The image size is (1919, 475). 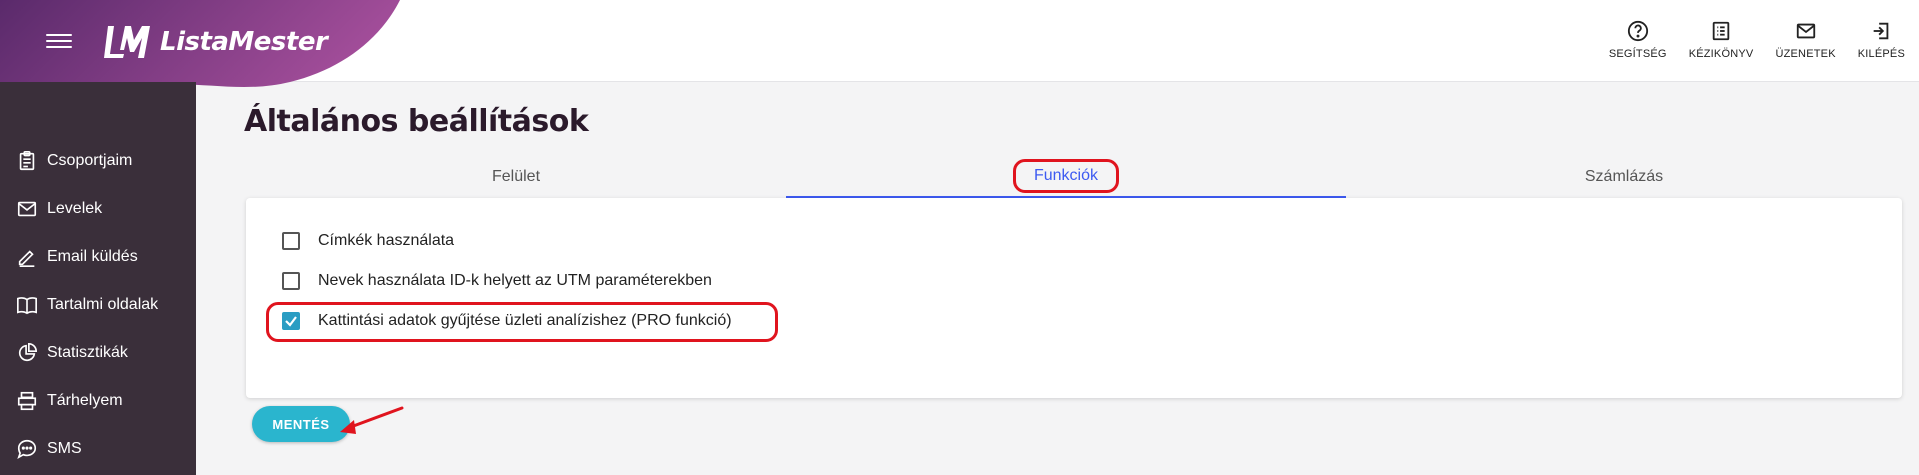 What do you see at coordinates (27, 352) in the screenshot?
I see `pie-chart-icon` at bounding box center [27, 352].